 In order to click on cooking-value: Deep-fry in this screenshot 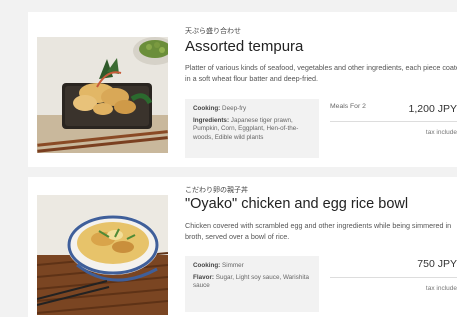, I will do `click(234, 108)`.